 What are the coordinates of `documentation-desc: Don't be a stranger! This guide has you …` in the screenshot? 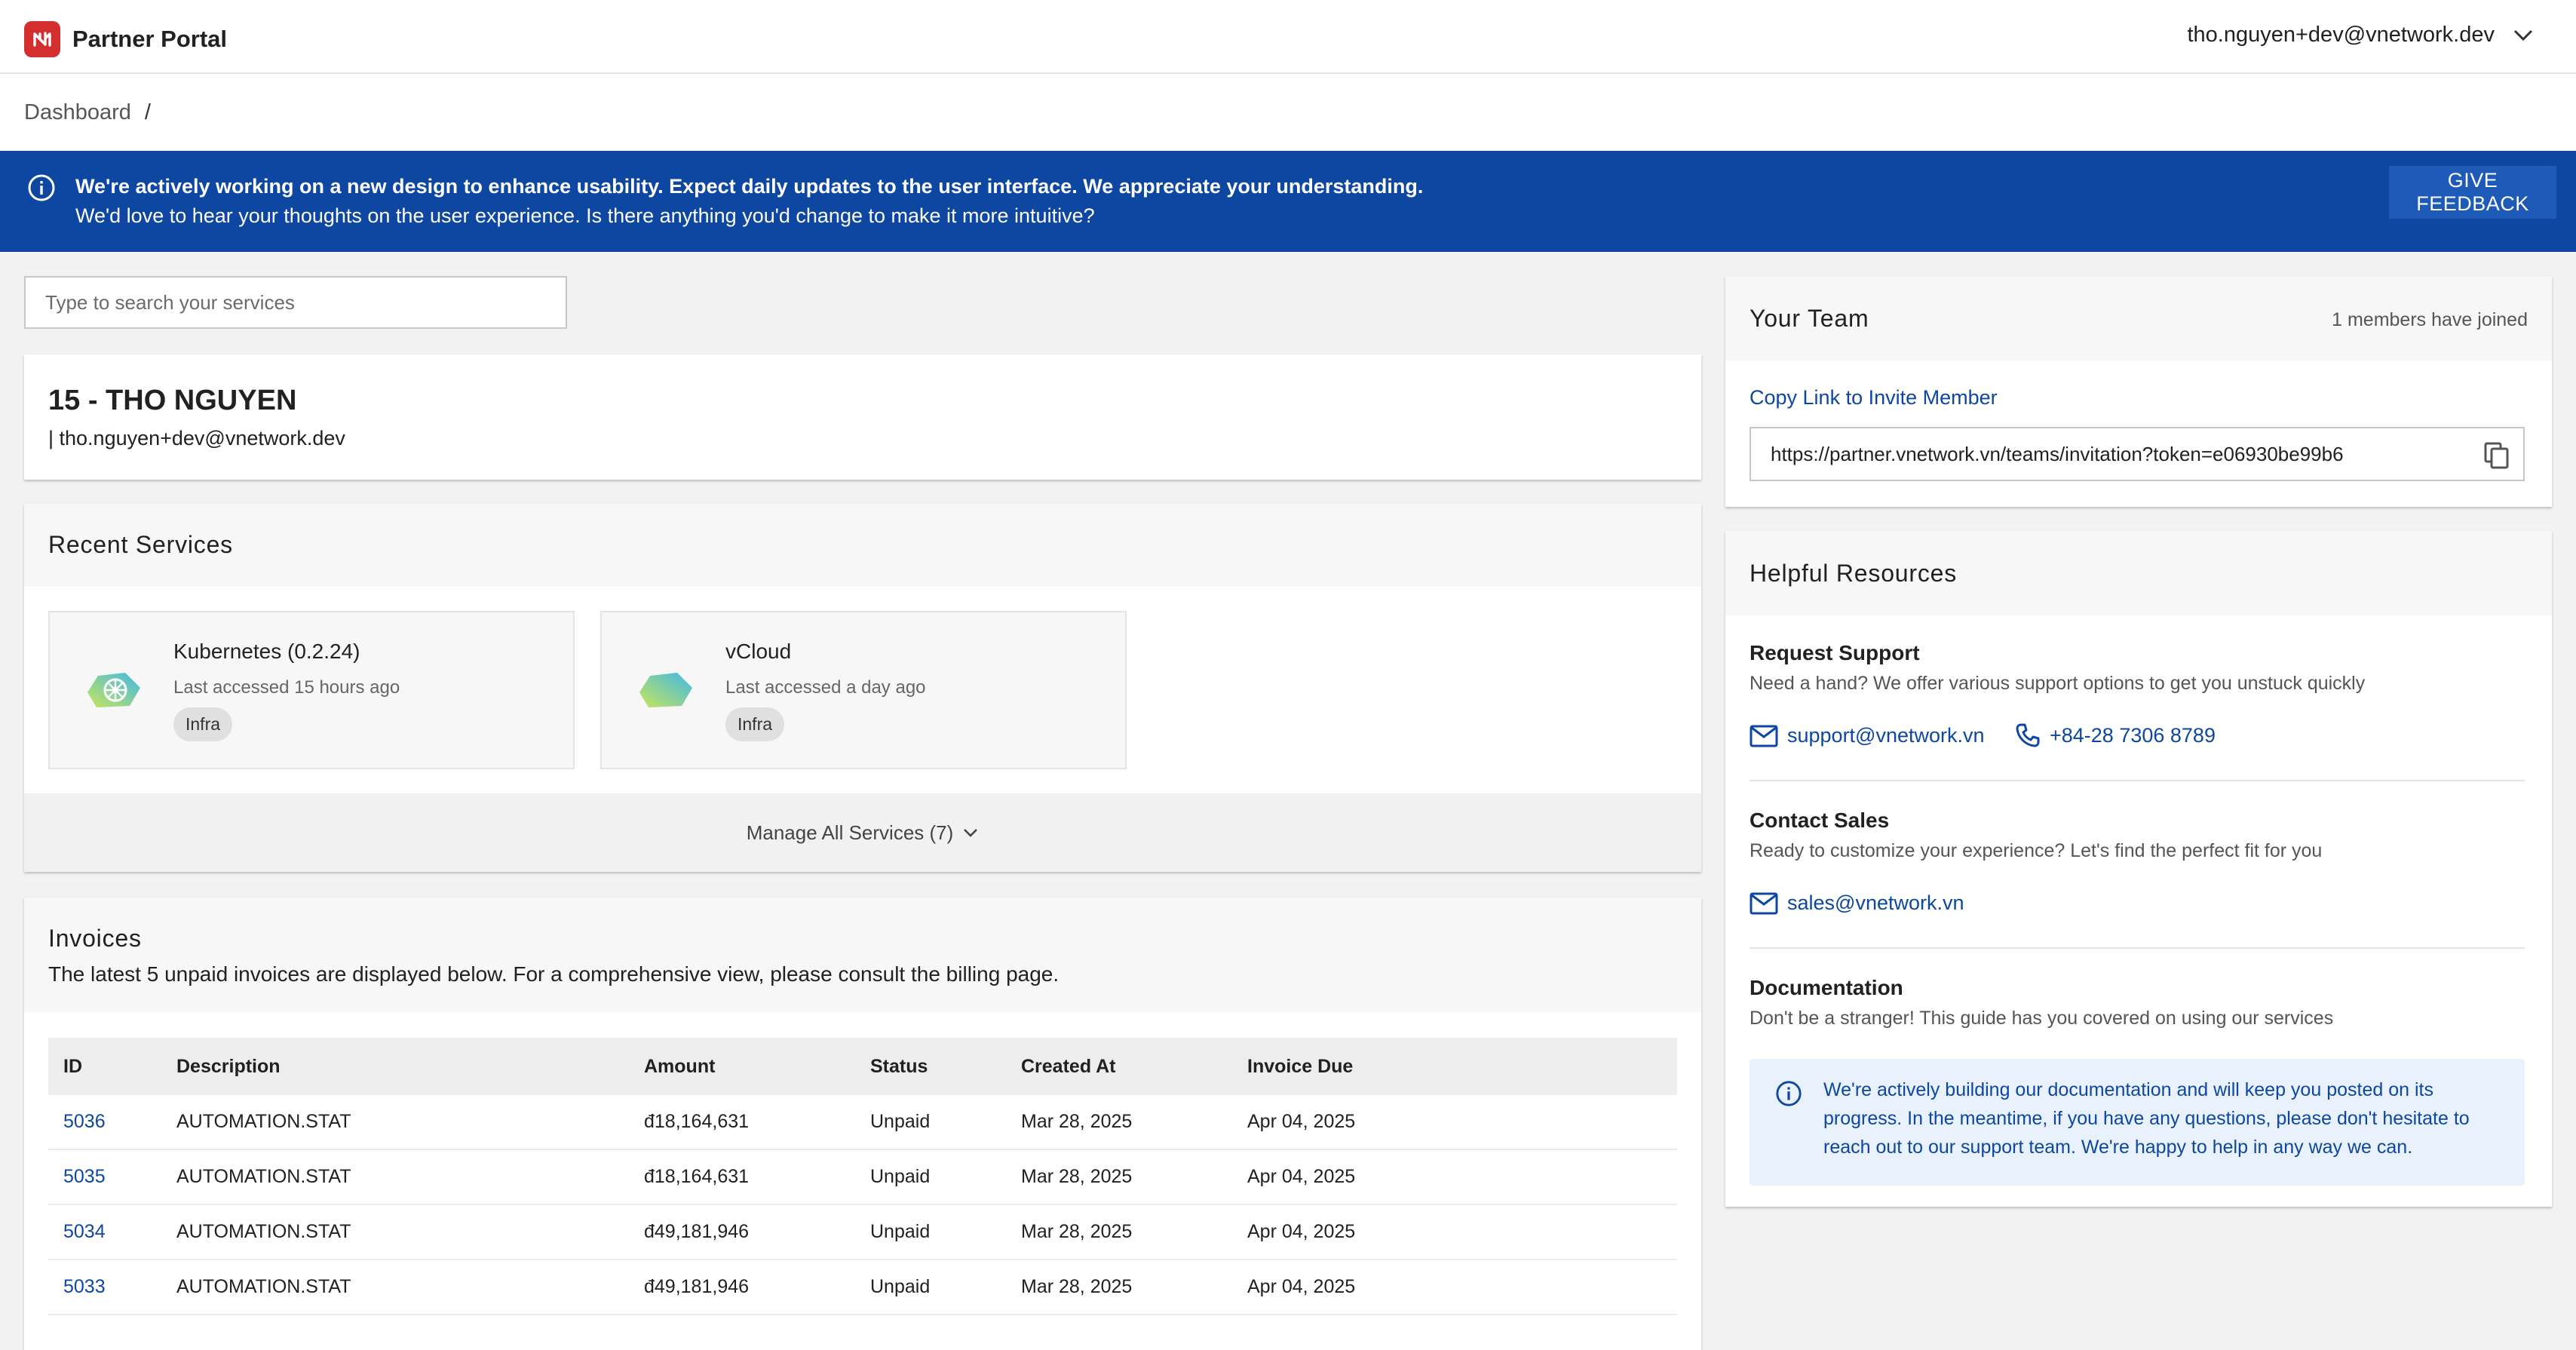 It's located at (2042, 1018).